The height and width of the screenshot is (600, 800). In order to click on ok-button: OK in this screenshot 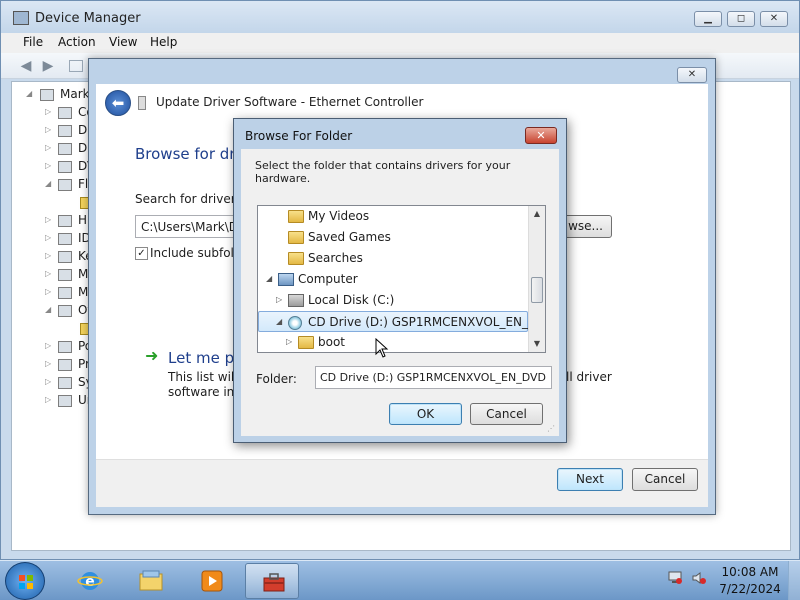, I will do `click(425, 414)`.